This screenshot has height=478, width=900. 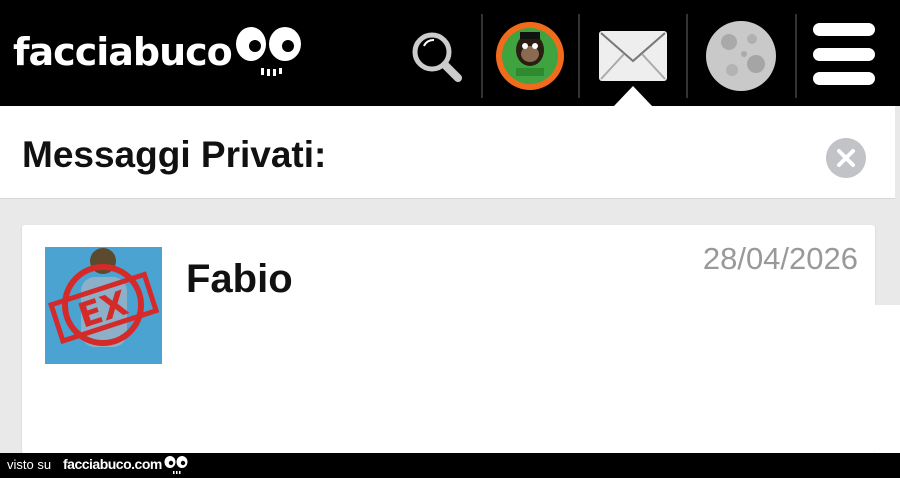 What do you see at coordinates (530, 56) in the screenshot?
I see `profile-avatar` at bounding box center [530, 56].